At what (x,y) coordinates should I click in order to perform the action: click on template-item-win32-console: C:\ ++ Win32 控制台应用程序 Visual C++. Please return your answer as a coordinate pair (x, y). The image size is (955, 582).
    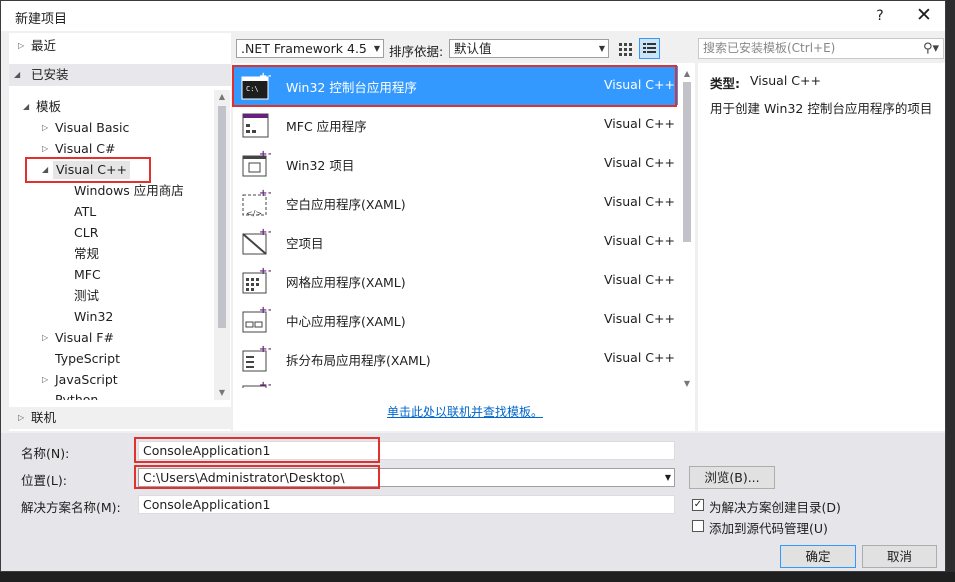
    Looking at the image, I should click on (455, 85).